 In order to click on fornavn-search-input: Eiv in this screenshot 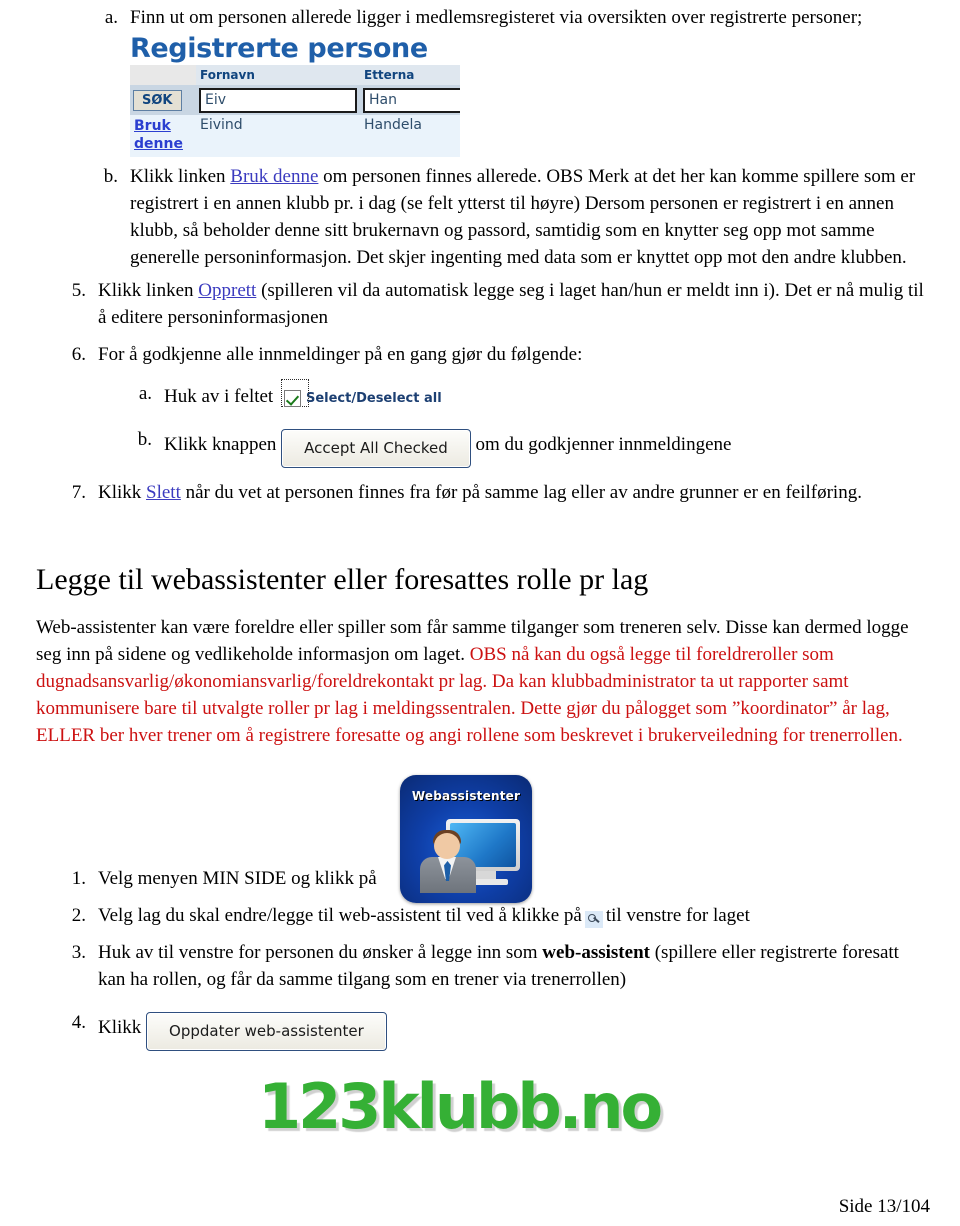, I will do `click(278, 100)`.